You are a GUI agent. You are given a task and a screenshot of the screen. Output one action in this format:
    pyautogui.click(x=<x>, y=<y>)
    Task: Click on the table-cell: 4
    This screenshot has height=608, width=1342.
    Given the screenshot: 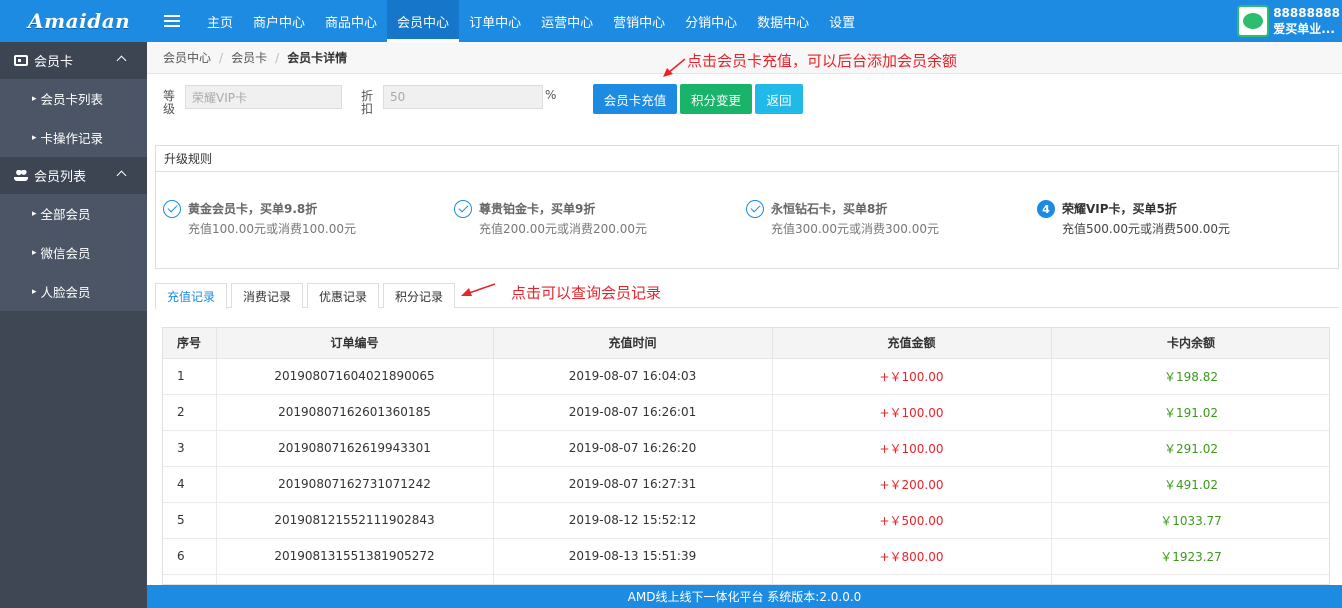 What is the action you would take?
    pyautogui.click(x=190, y=484)
    